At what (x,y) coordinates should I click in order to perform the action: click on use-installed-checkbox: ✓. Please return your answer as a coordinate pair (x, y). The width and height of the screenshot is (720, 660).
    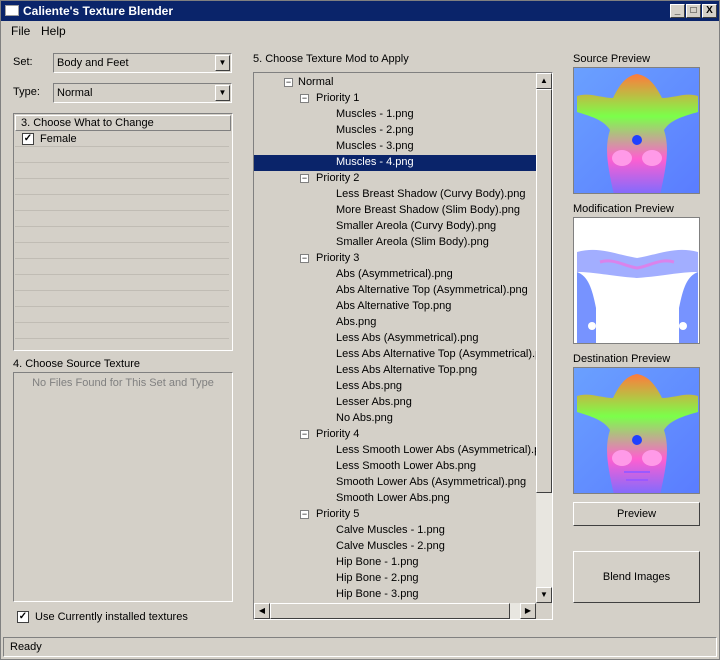
    Looking at the image, I should click on (23, 617).